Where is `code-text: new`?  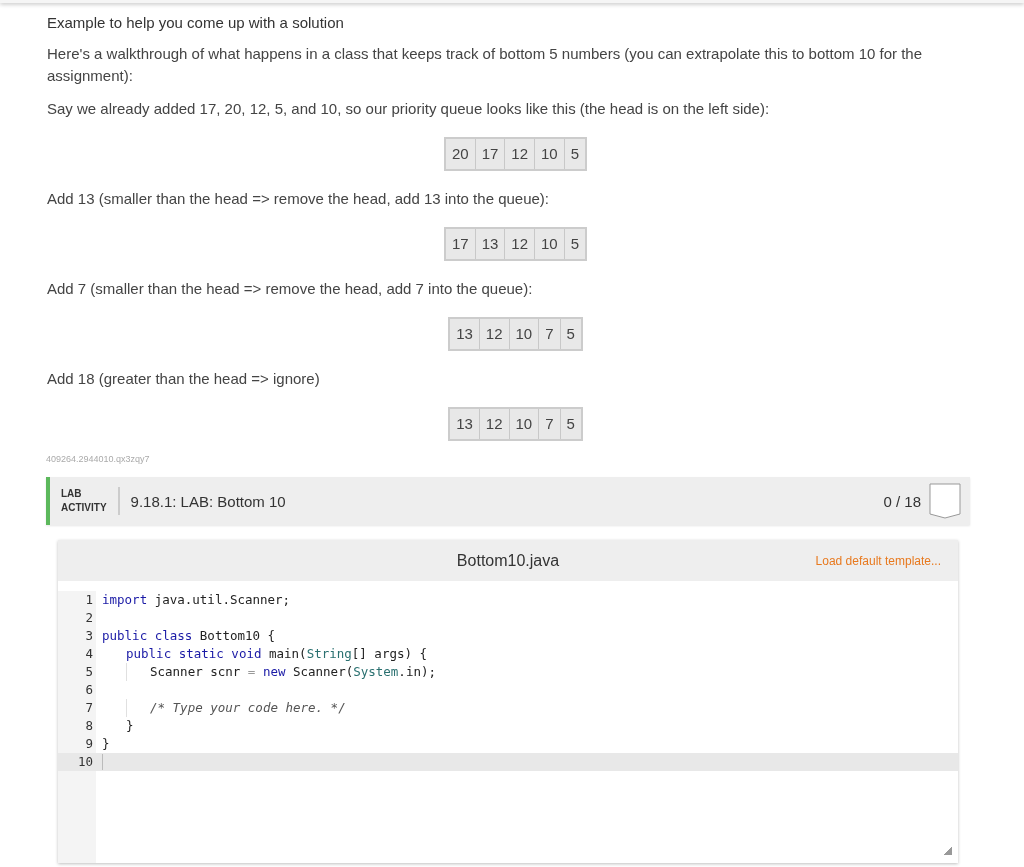 code-text: new is located at coordinates (274, 672).